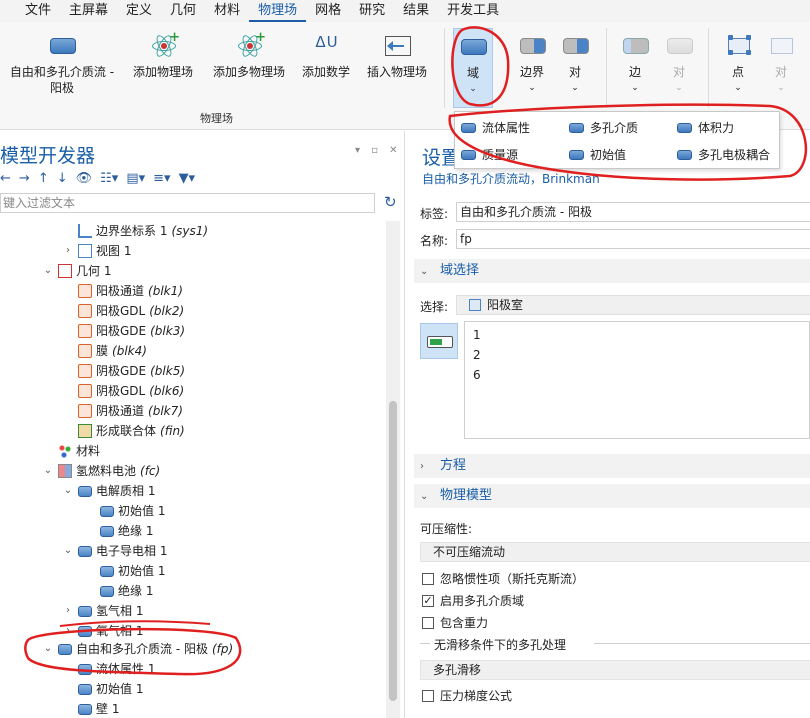 This screenshot has width=810, height=718. What do you see at coordinates (532, 62) in the screenshot?
I see `boundary-button: 边界 ⌄` at bounding box center [532, 62].